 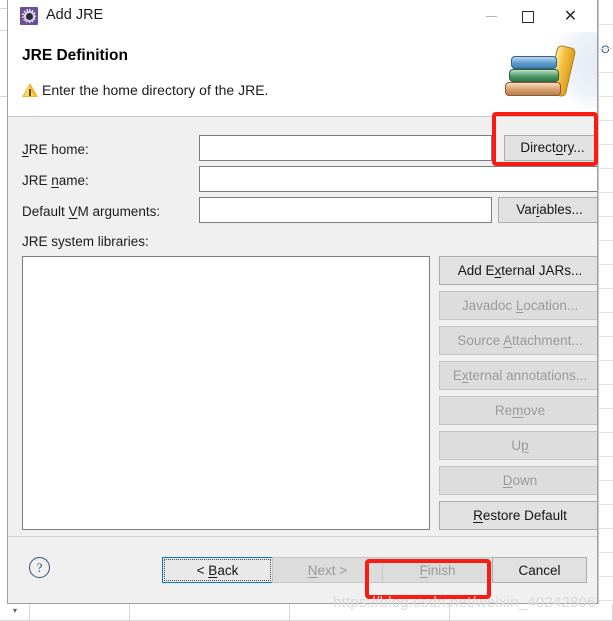 What do you see at coordinates (570, 16) in the screenshot?
I see `close-icon: ✕` at bounding box center [570, 16].